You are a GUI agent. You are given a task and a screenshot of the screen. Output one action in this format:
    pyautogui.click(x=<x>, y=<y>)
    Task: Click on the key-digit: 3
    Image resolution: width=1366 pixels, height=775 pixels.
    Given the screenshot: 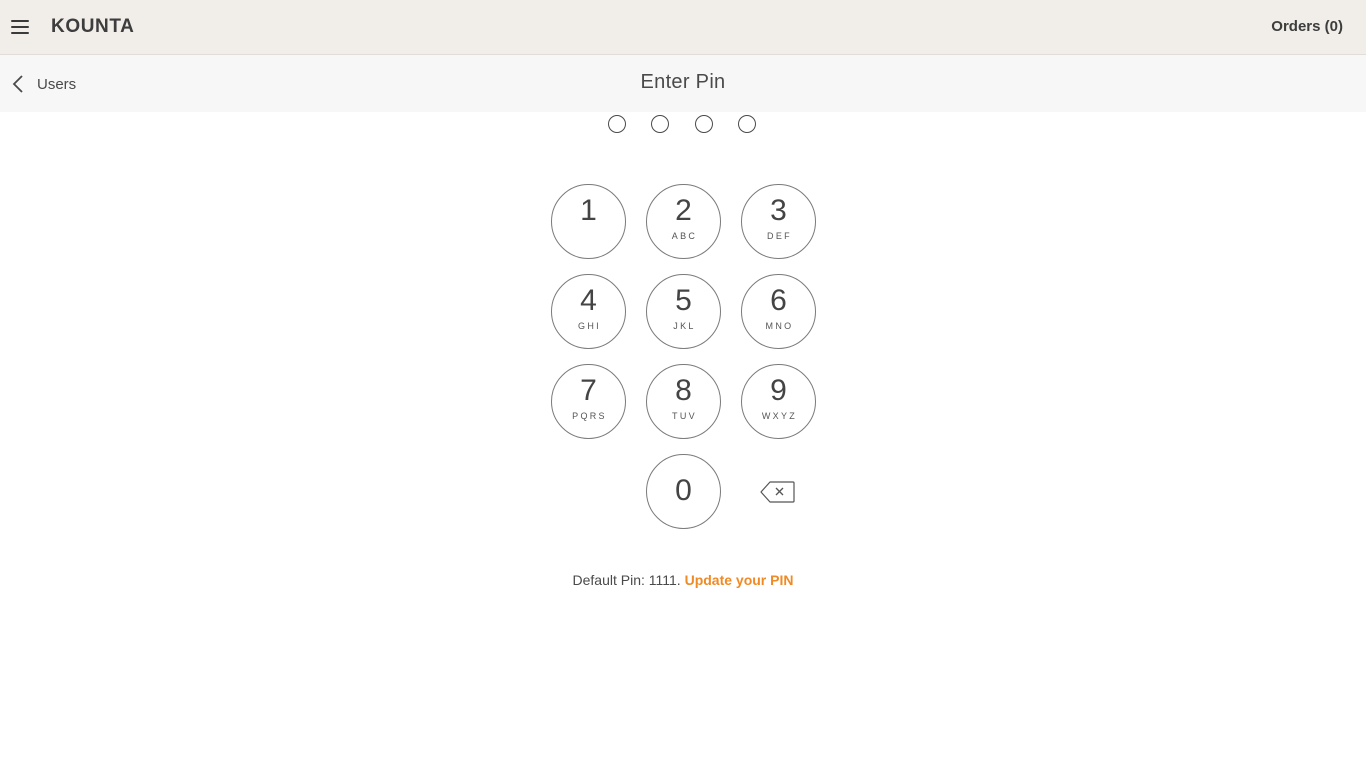 What is the action you would take?
    pyautogui.click(x=778, y=210)
    